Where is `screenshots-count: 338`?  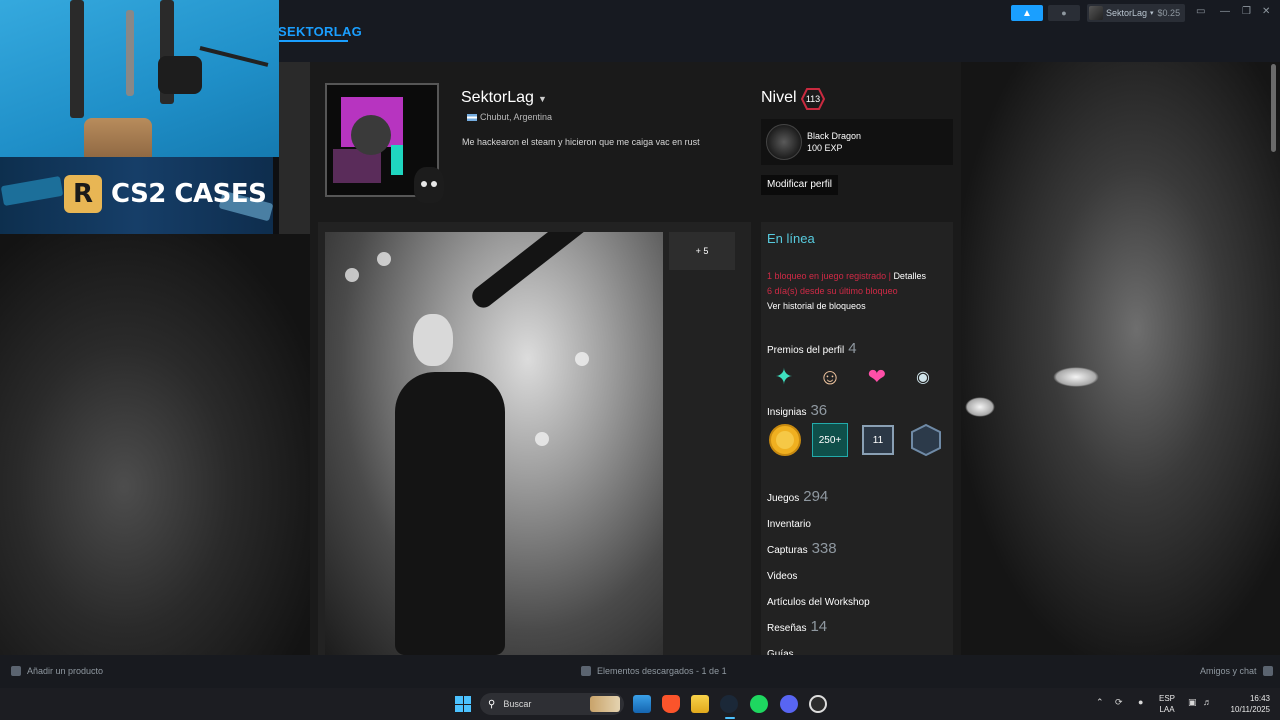
screenshots-count: 338 is located at coordinates (824, 548).